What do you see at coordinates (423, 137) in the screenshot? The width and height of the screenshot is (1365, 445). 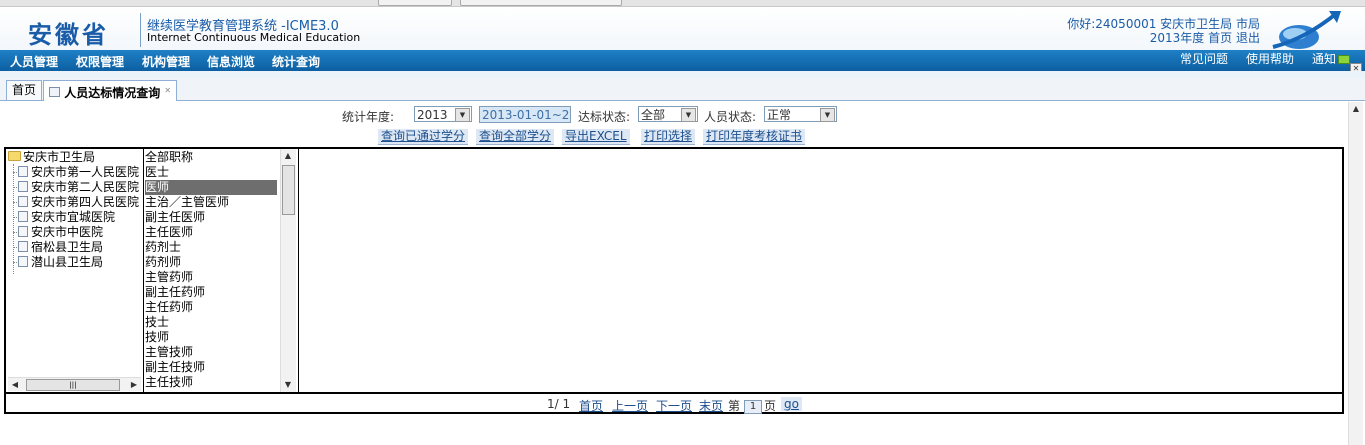 I see `query-passed-button: 查询已通过学分` at bounding box center [423, 137].